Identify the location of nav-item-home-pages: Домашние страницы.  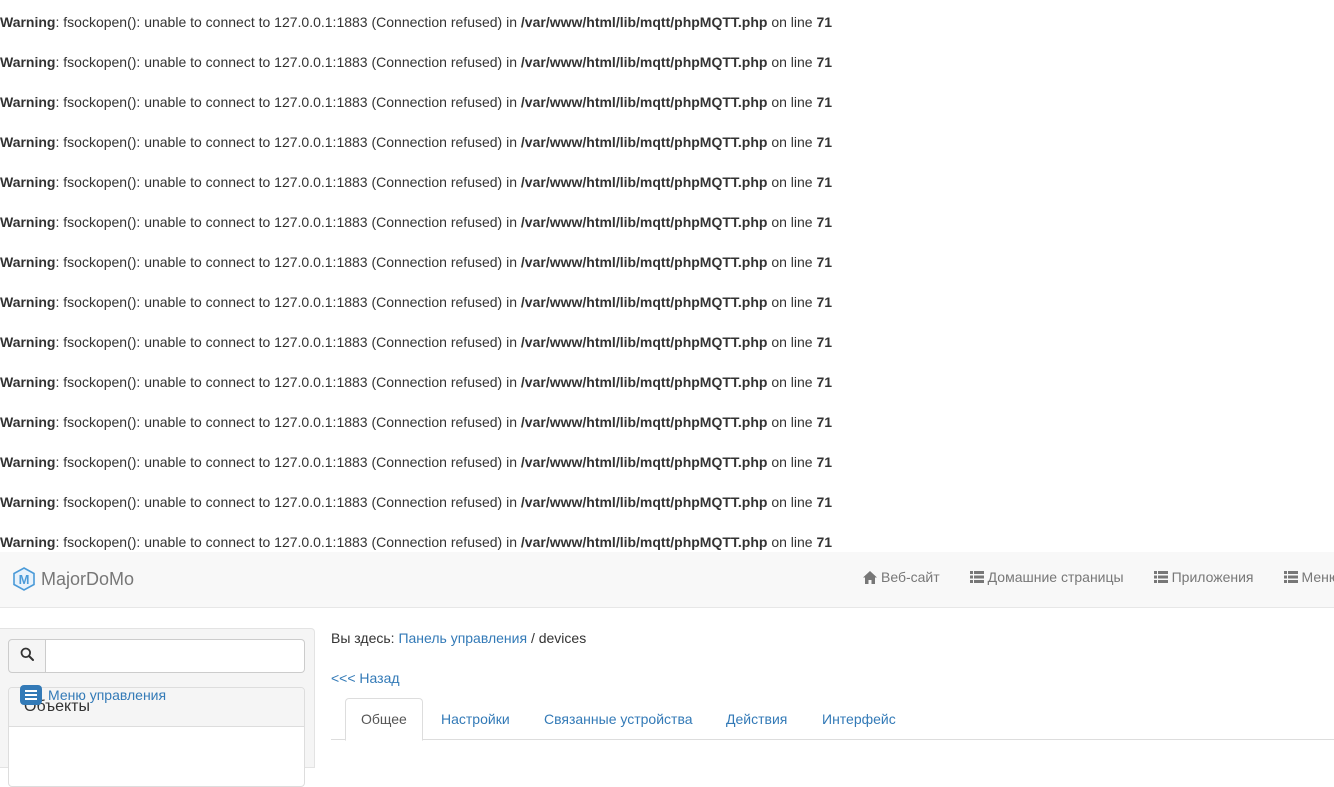
(1046, 577).